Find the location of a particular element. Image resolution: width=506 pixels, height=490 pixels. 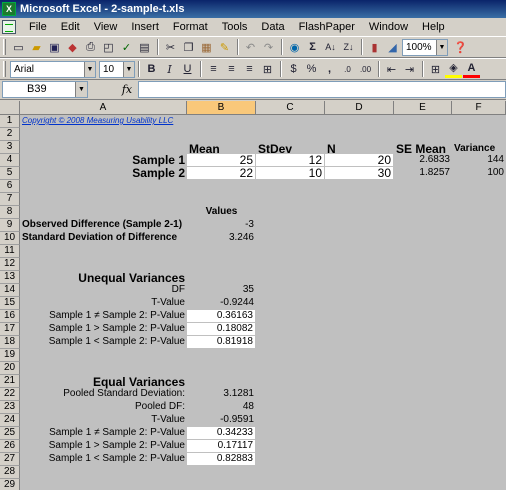

row-header: 26 is located at coordinates (10, 446).